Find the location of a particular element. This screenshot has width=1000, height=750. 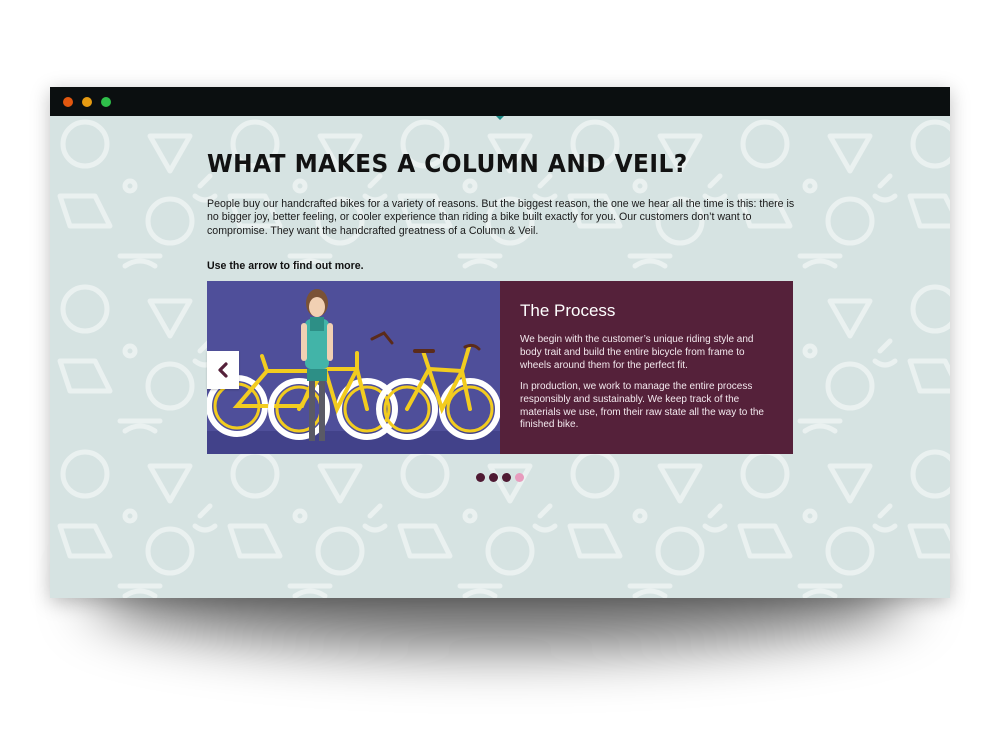

close-window-button is located at coordinates (68, 102).